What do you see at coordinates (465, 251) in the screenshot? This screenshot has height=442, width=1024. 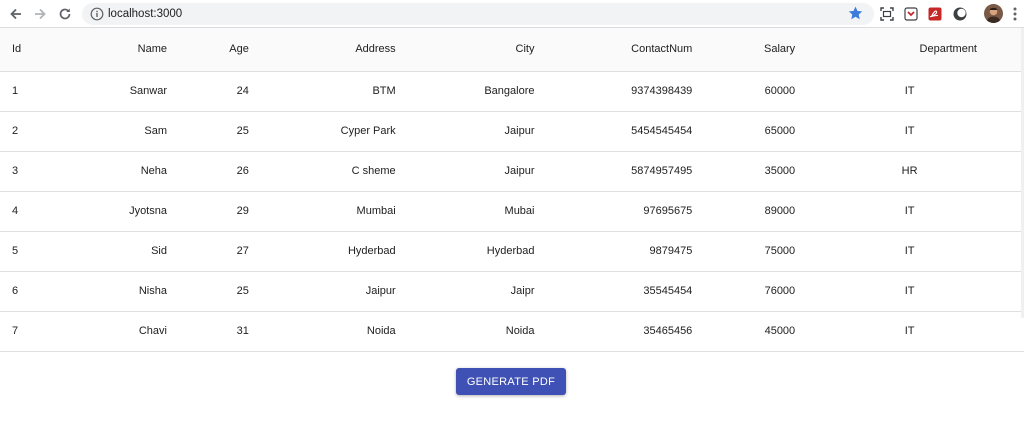 I see `cell-city: Hyderbad` at bounding box center [465, 251].